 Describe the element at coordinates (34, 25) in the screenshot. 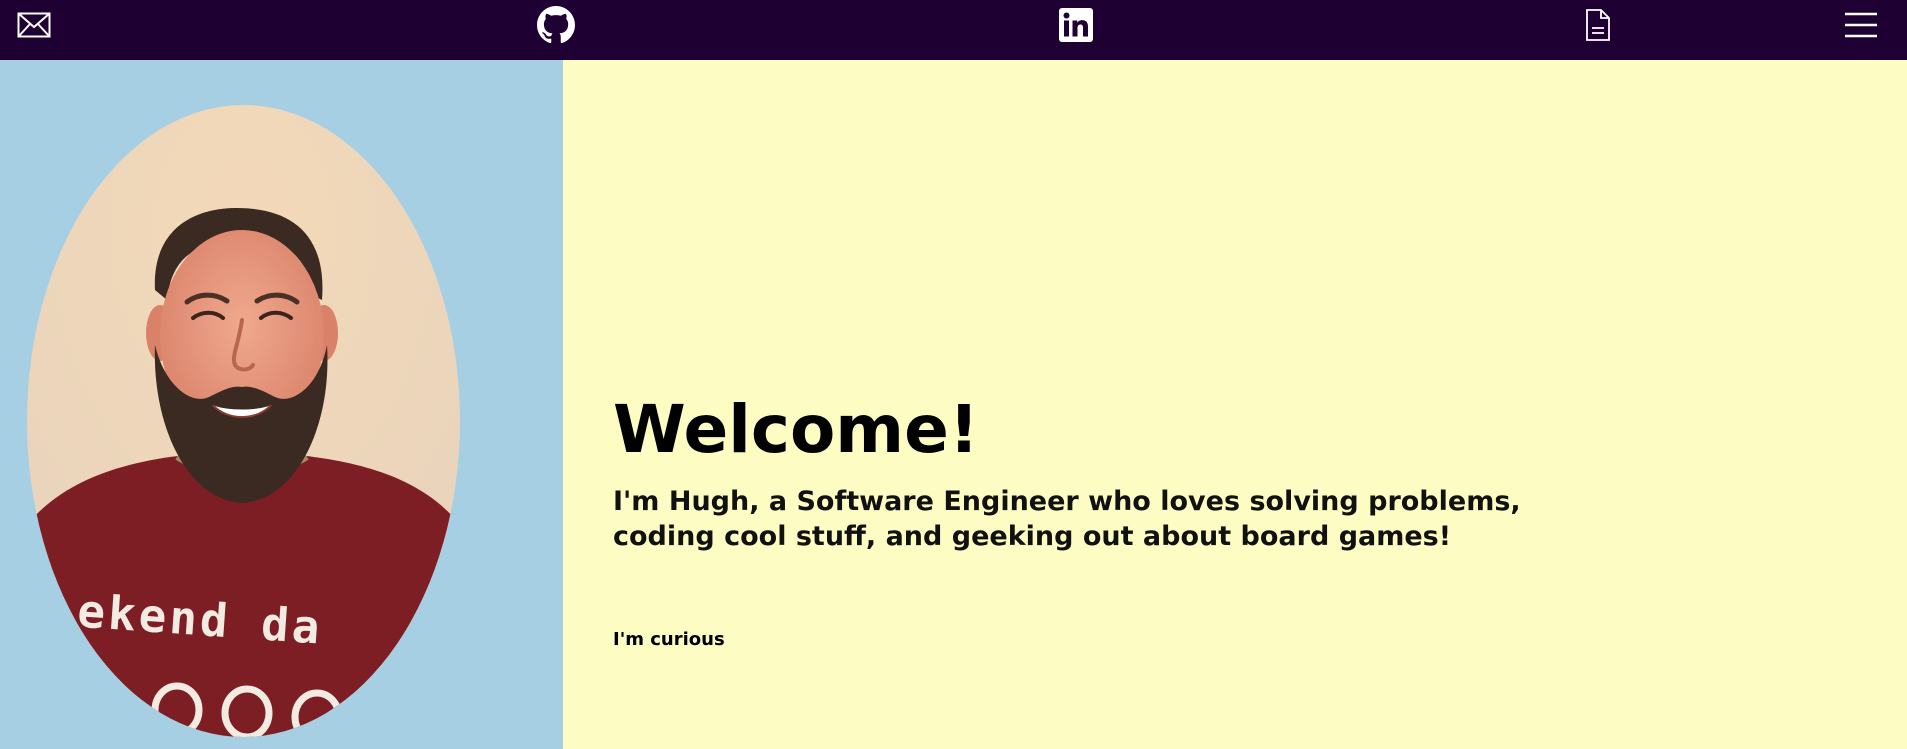

I see `envelope-icon` at that location.